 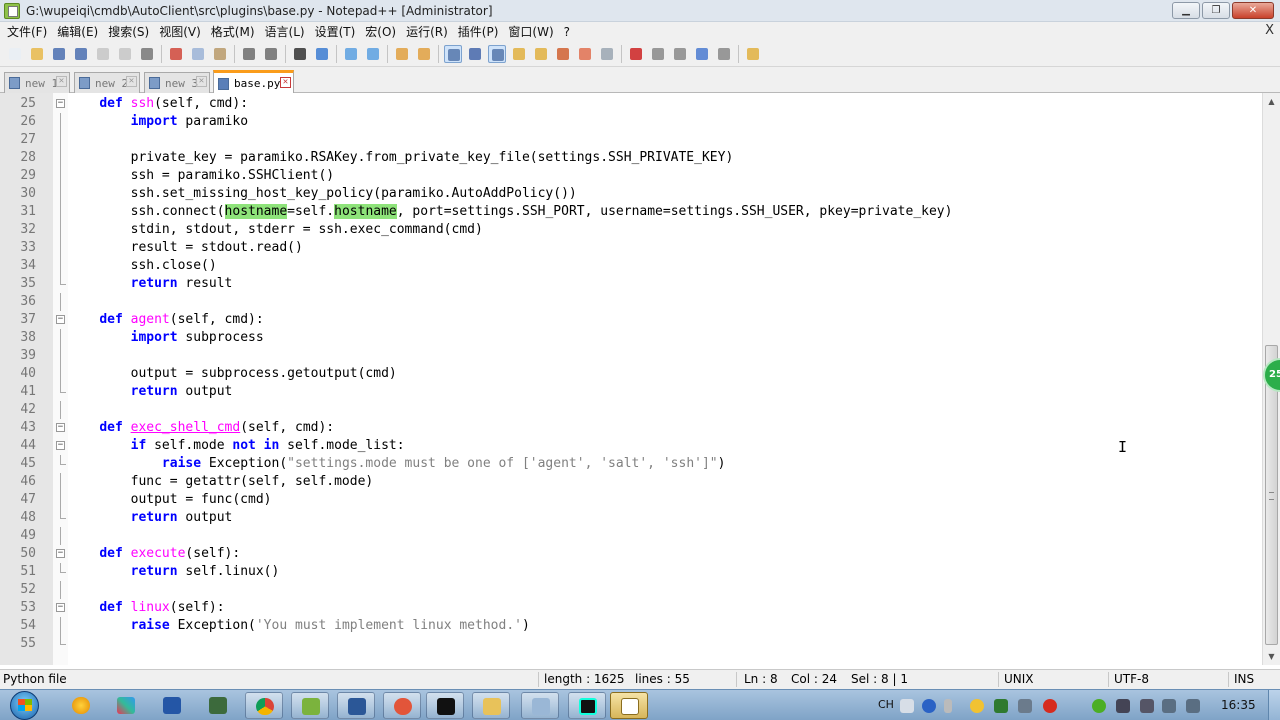 What do you see at coordinates (81, 54) in the screenshot?
I see `save-all-icon` at bounding box center [81, 54].